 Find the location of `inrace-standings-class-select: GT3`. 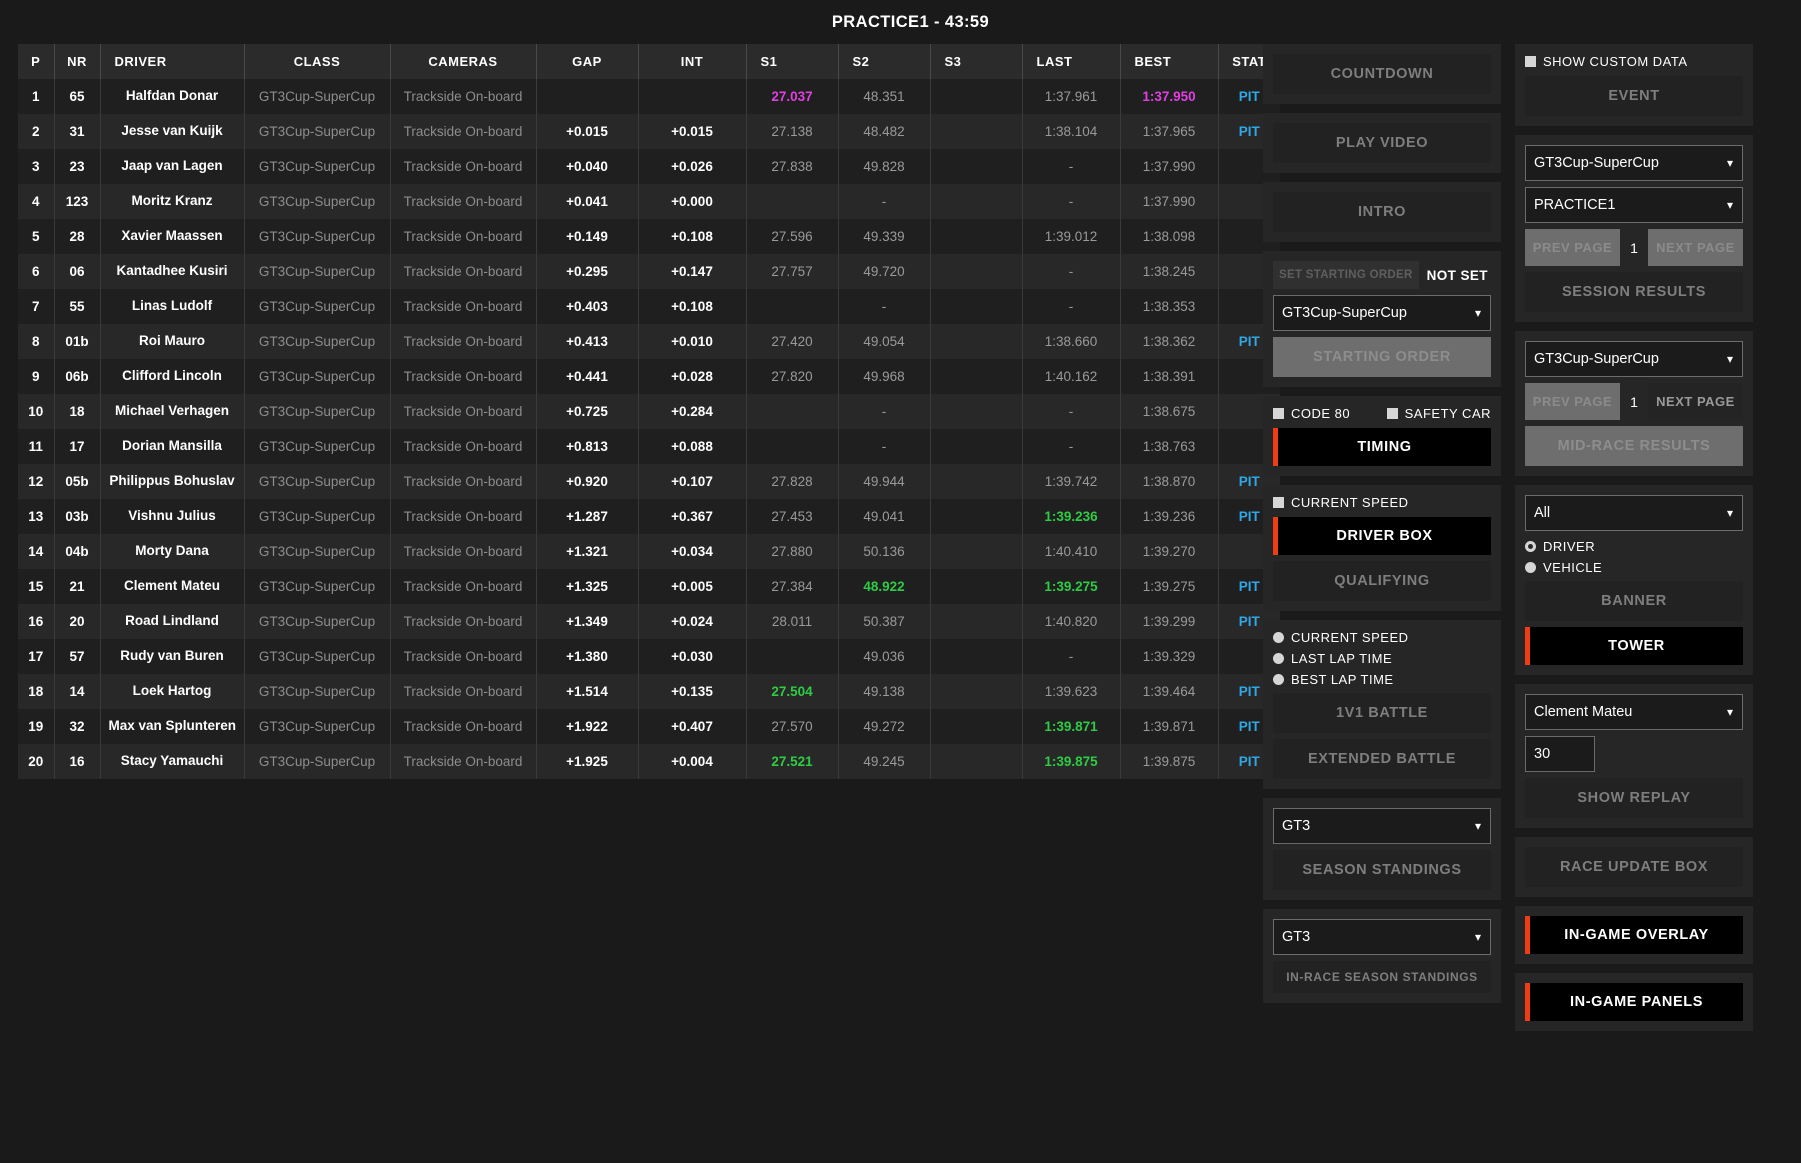

inrace-standings-class-select: GT3 is located at coordinates (1382, 937).